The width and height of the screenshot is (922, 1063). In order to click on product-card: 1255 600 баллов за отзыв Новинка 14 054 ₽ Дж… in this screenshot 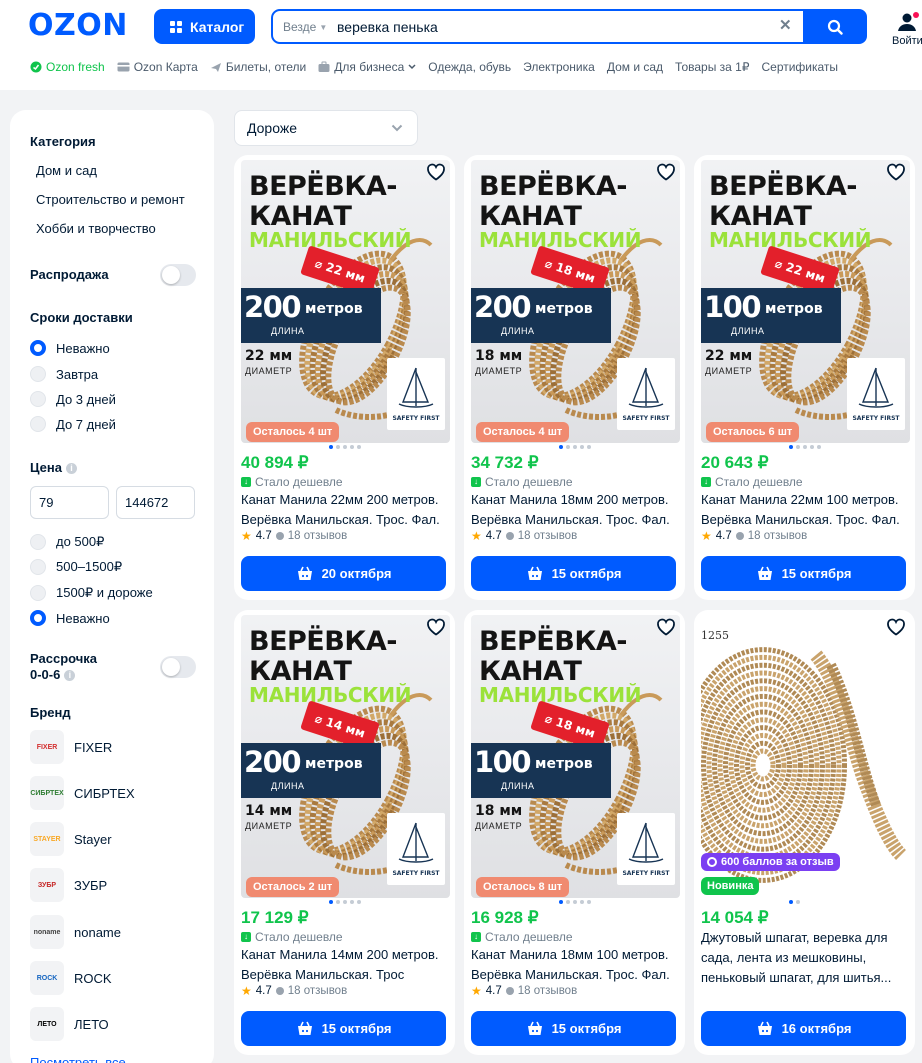, I will do `click(804, 832)`.